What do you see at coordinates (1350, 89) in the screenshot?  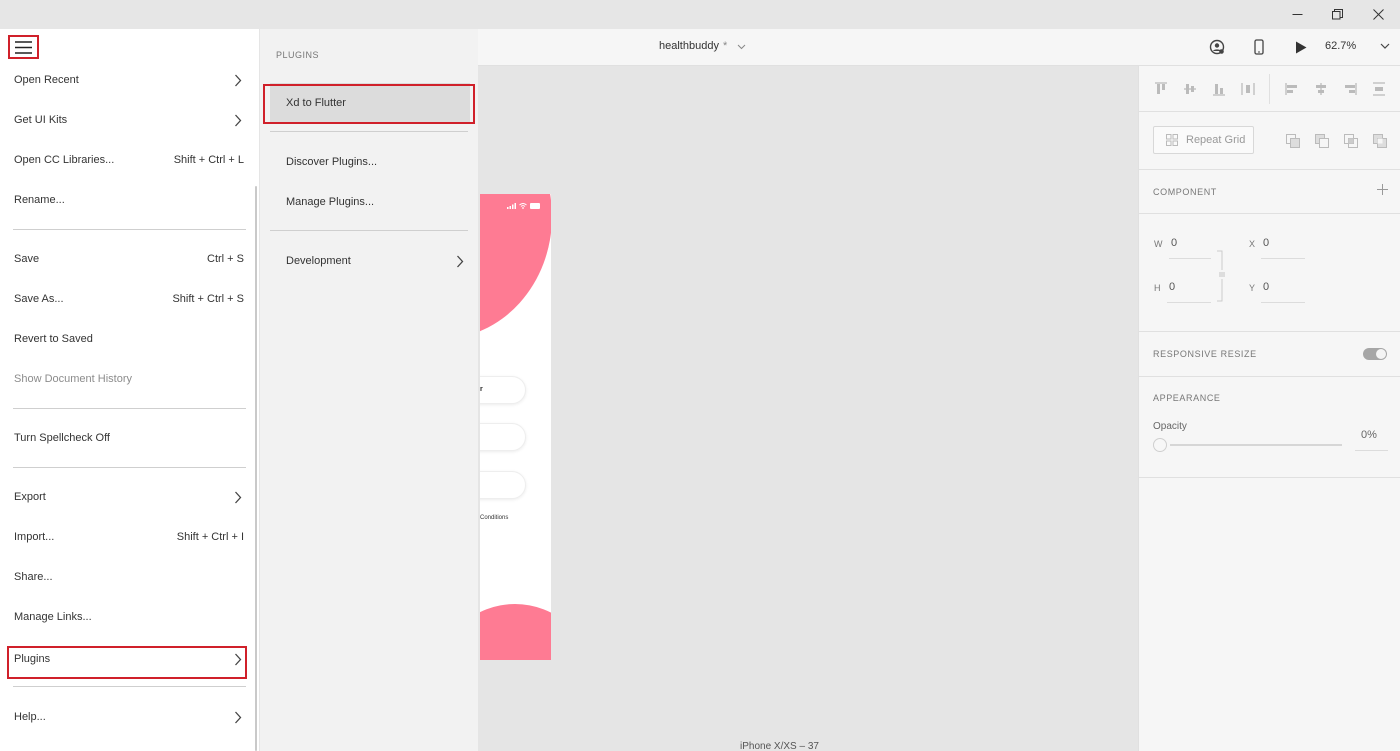 I see `align-right-icon` at bounding box center [1350, 89].